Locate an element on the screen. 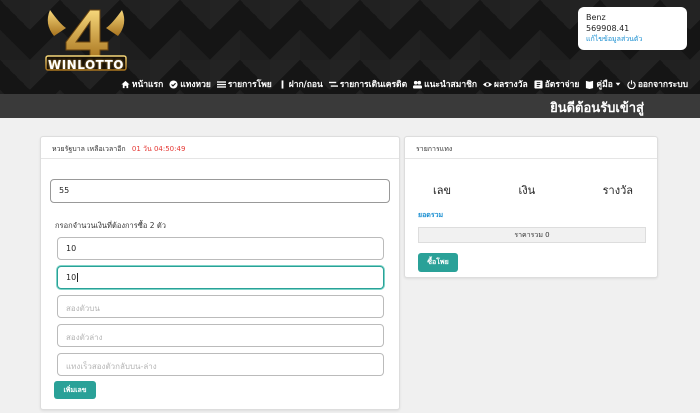 Image resolution: width=700 pixels, height=413 pixels. input-placeholder: สองตัวบน is located at coordinates (83, 308).